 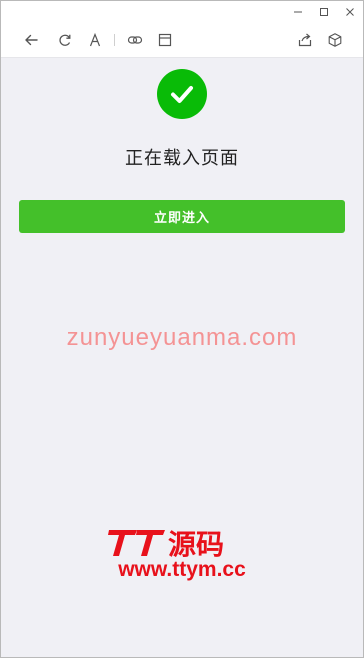 I want to click on font-size-icon, so click(x=95, y=40).